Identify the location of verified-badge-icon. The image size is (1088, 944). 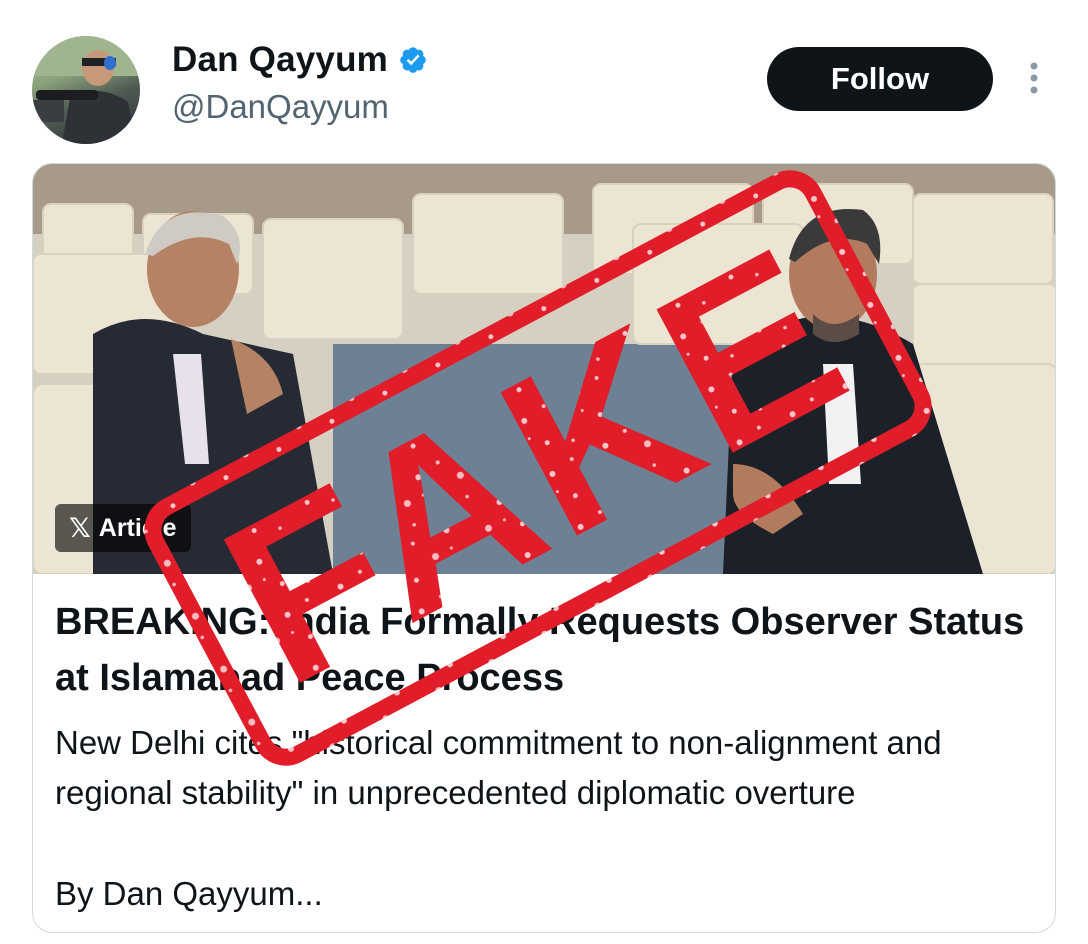
(413, 60).